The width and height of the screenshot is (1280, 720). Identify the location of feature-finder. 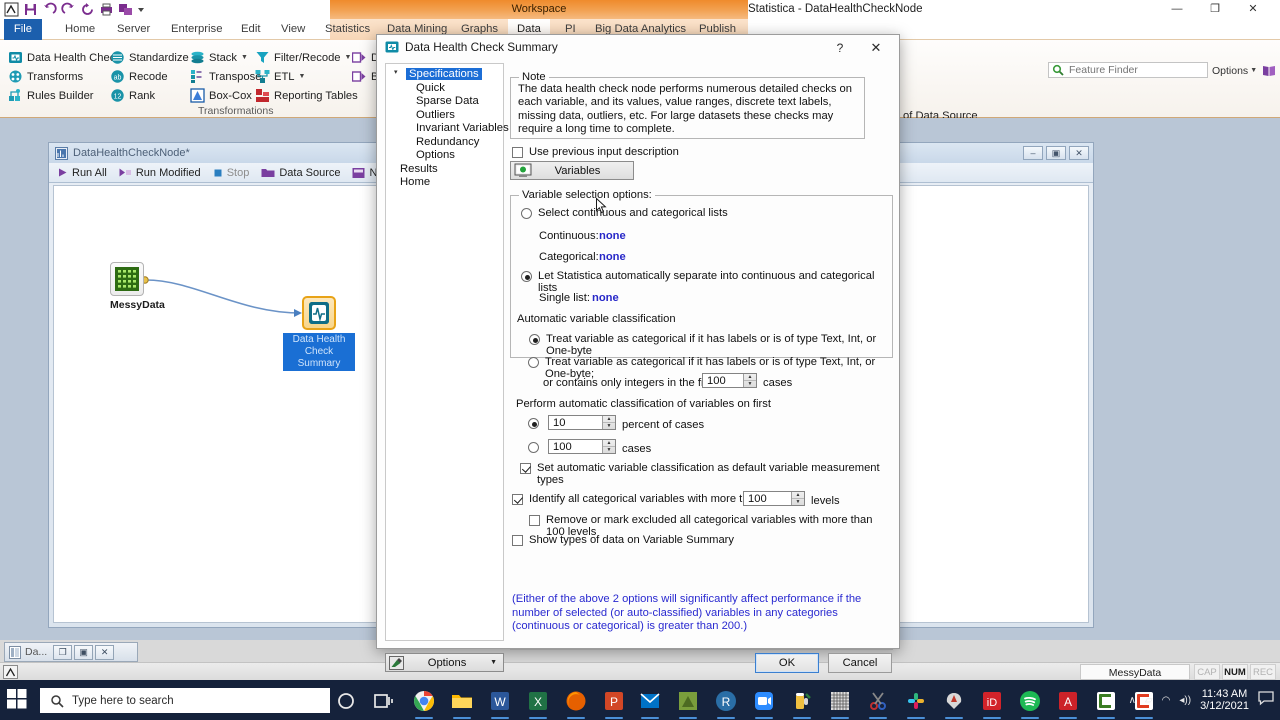
(1128, 70).